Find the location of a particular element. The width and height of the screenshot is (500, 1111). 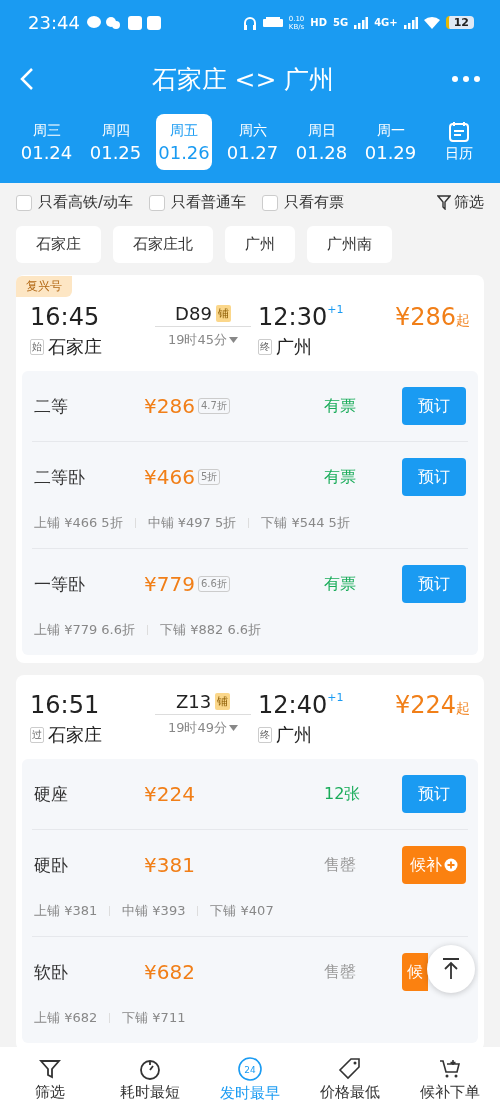

filter-icon is located at coordinates (444, 202).